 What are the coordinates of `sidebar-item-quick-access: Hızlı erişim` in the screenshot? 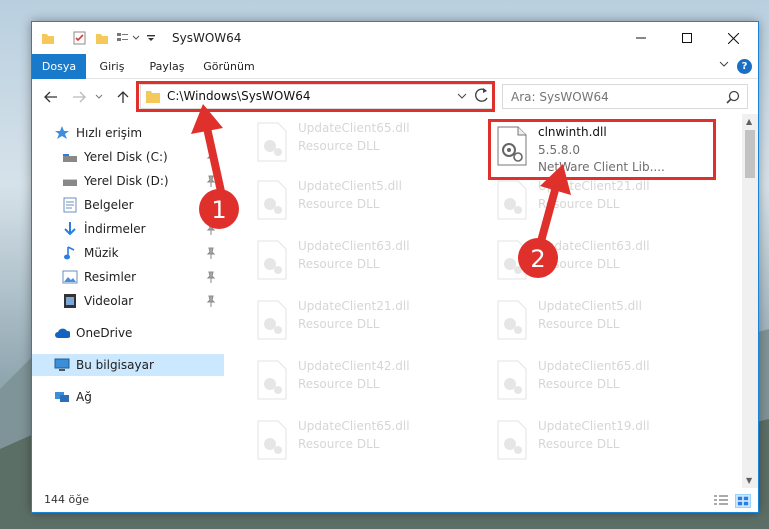 It's located at (128, 133).